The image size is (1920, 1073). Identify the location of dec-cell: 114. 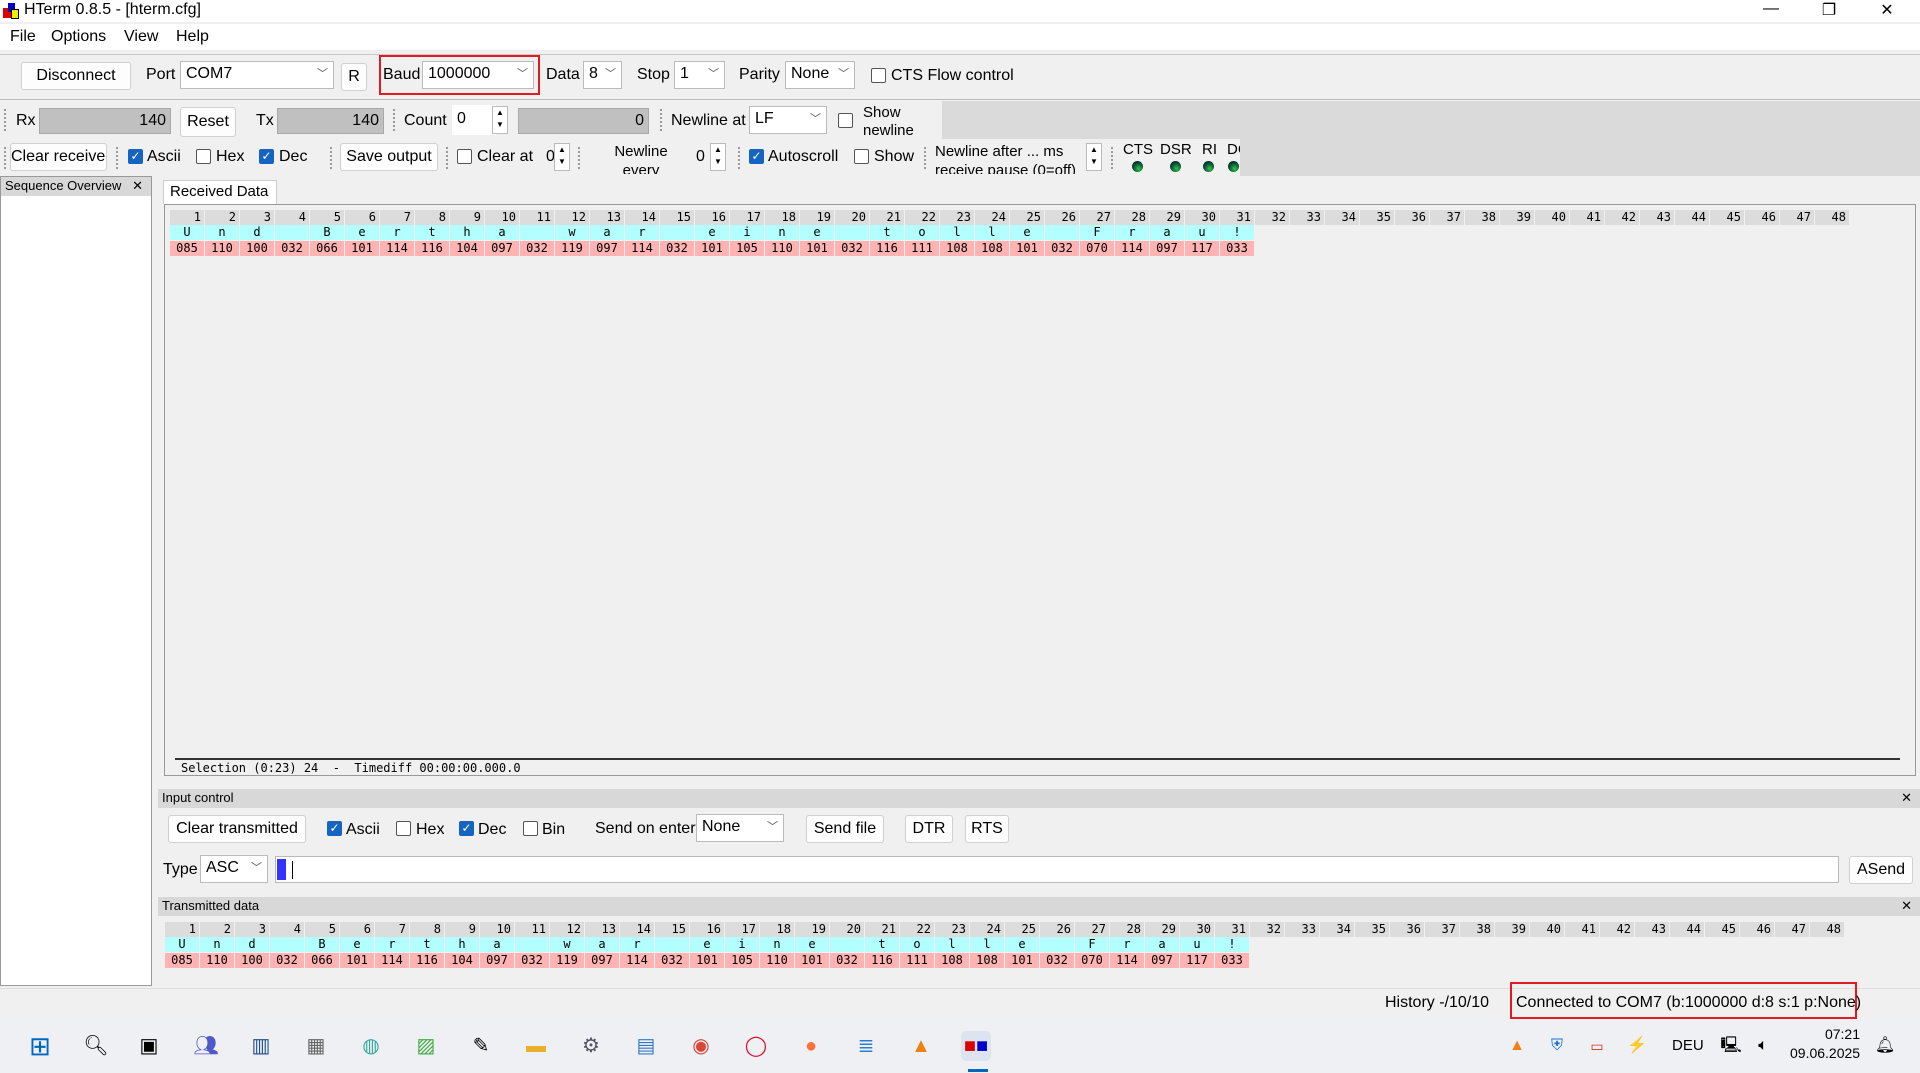
(1132, 248).